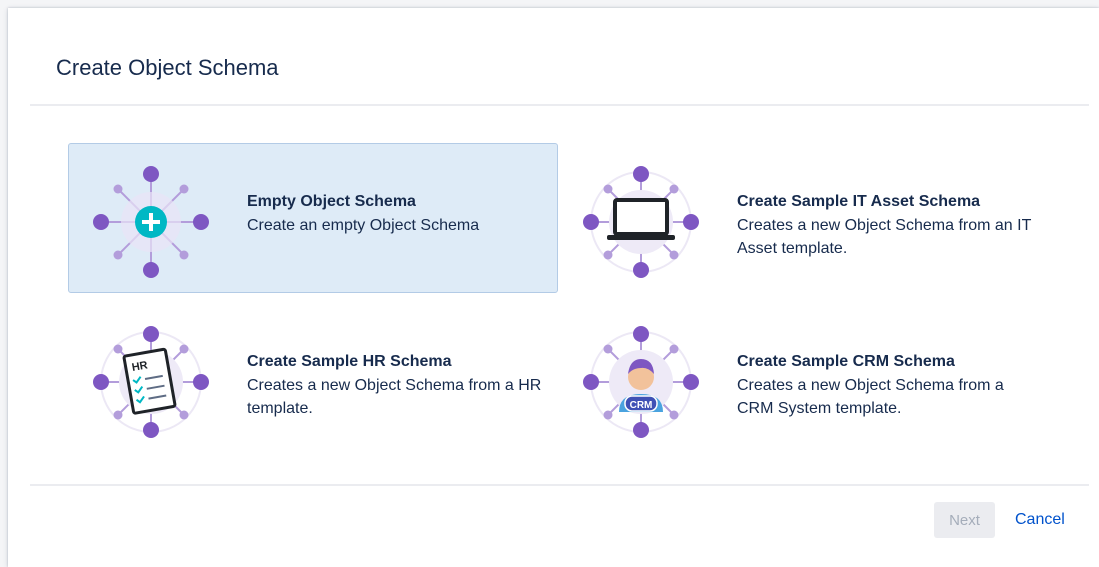 This screenshot has width=1099, height=567. Describe the element at coordinates (859, 201) in the screenshot. I see `option-title: Create Sample IT Asset Schema` at that location.